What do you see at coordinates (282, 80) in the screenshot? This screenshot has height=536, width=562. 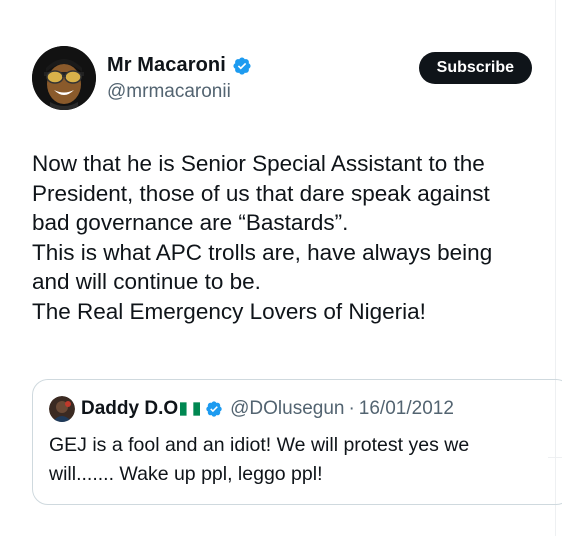 I see `tweet-header: Mr Macaroni @mrmacaronii Subscribe` at bounding box center [282, 80].